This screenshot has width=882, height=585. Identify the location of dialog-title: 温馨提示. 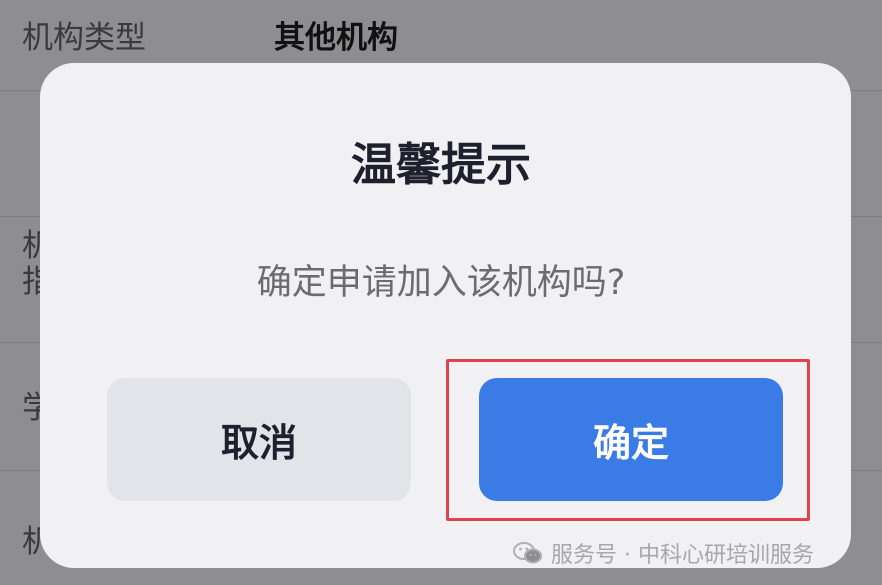
(440, 164).